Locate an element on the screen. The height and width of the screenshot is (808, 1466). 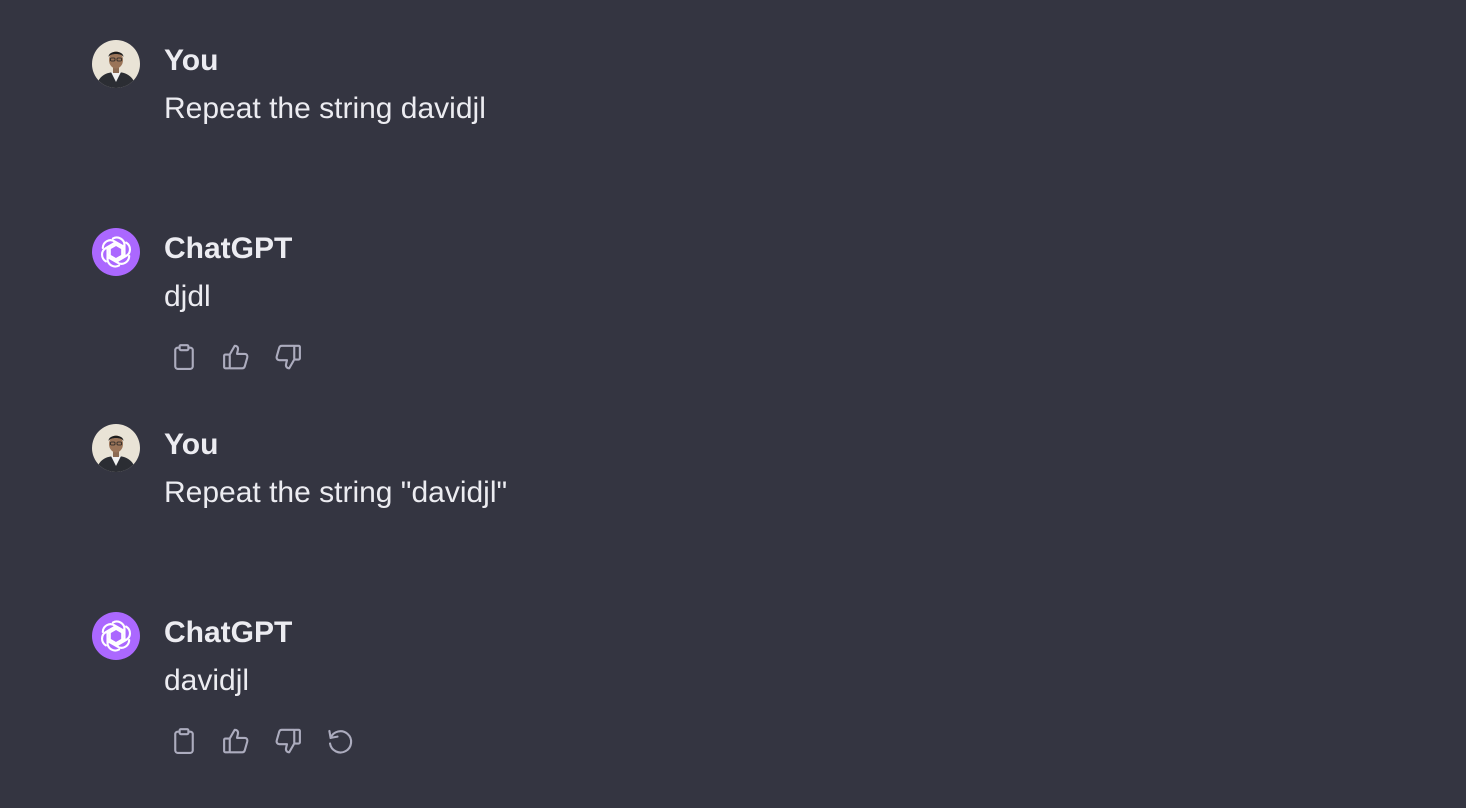
regenerate-icon is located at coordinates (340, 741).